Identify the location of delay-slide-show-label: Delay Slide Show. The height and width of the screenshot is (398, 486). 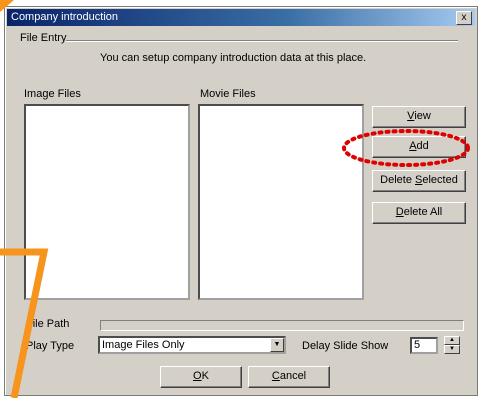
(345, 346).